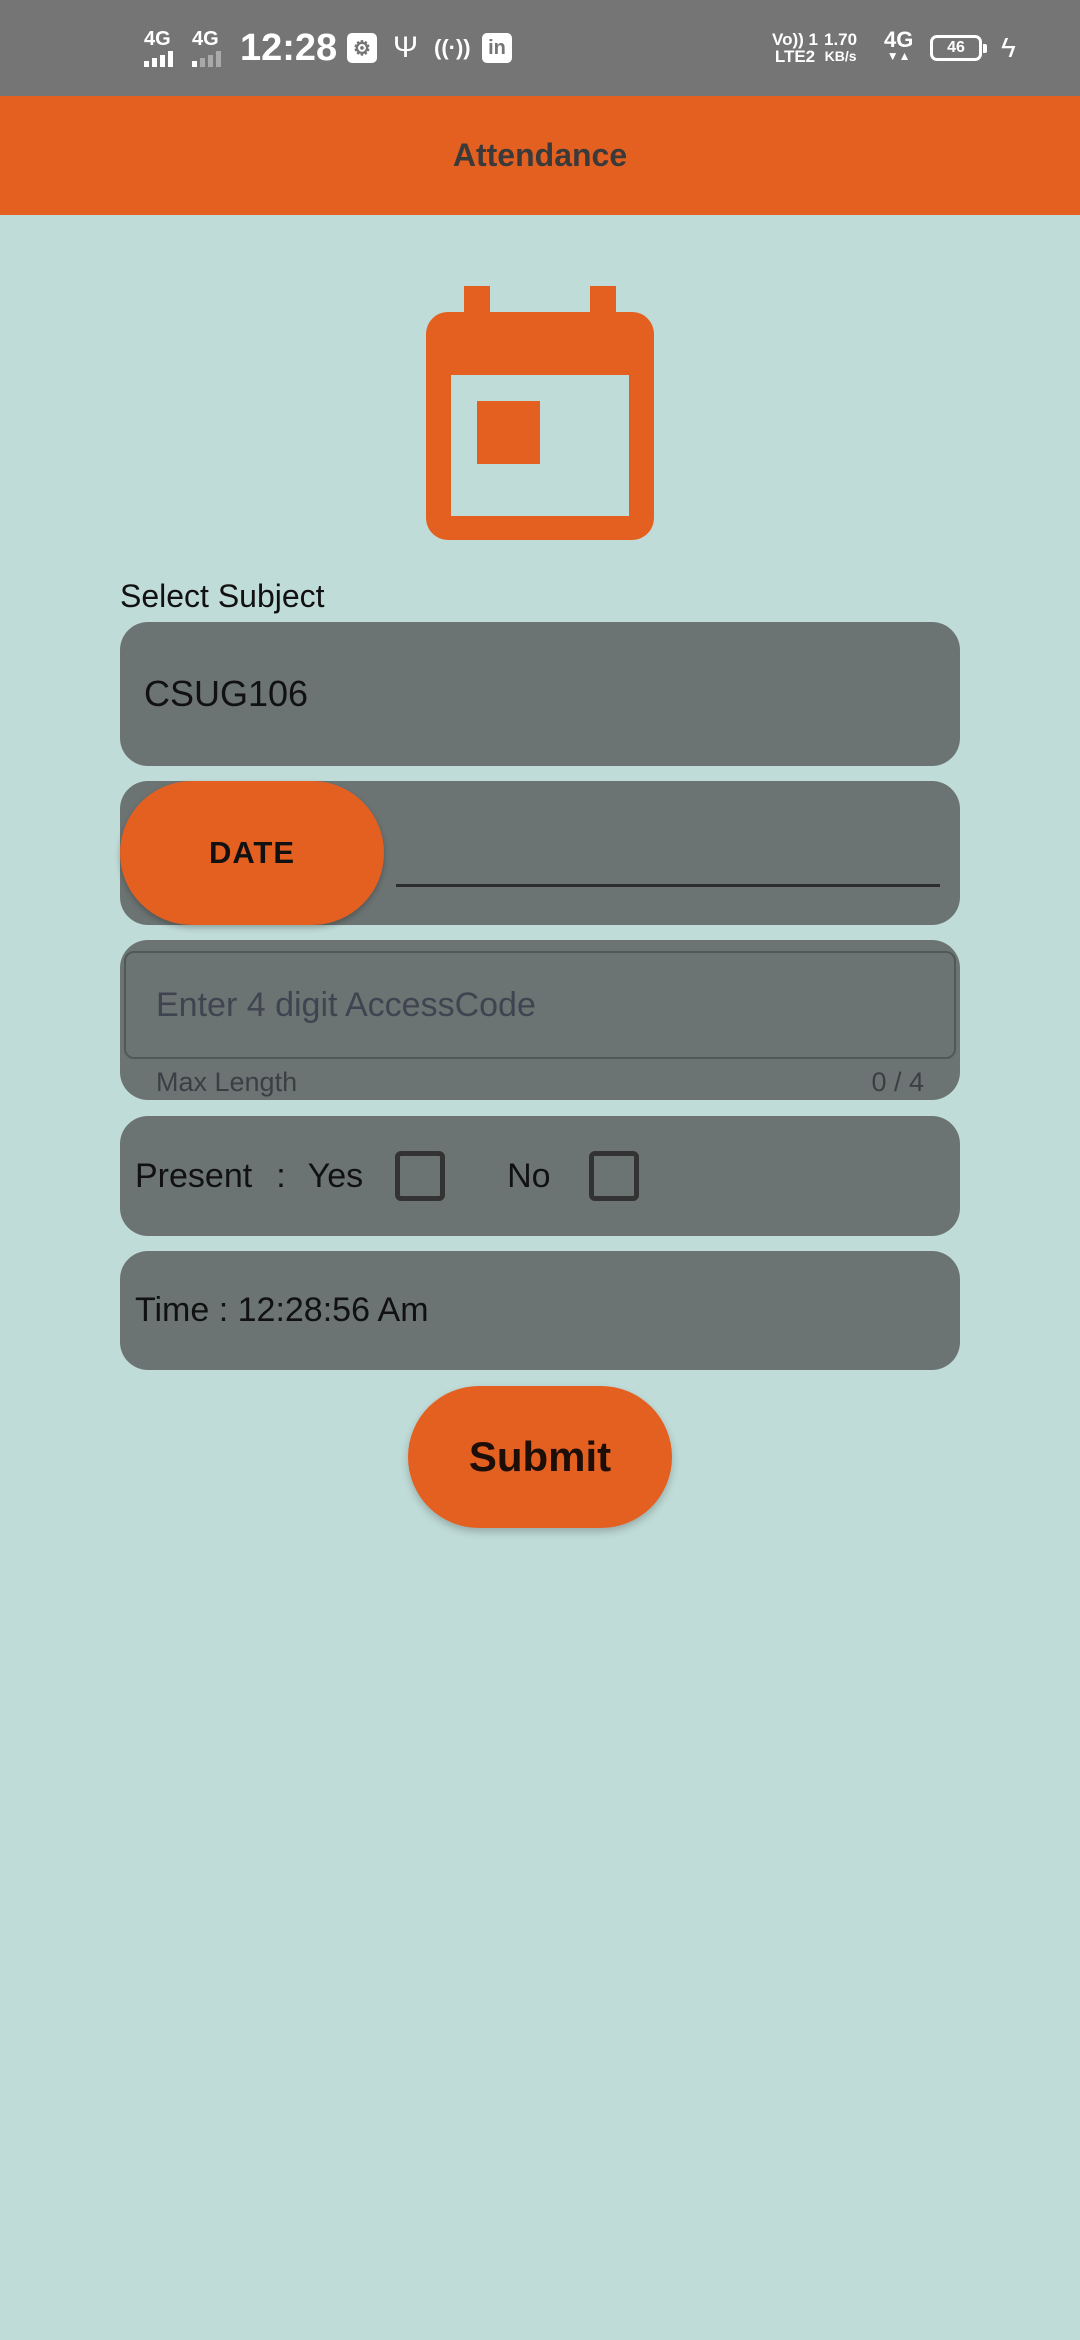  What do you see at coordinates (1008, 47) in the screenshot?
I see `charging-icon: ϟ` at bounding box center [1008, 47].